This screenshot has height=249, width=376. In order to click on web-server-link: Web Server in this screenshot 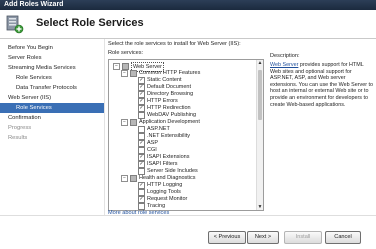, I will do `click(284, 65)`.